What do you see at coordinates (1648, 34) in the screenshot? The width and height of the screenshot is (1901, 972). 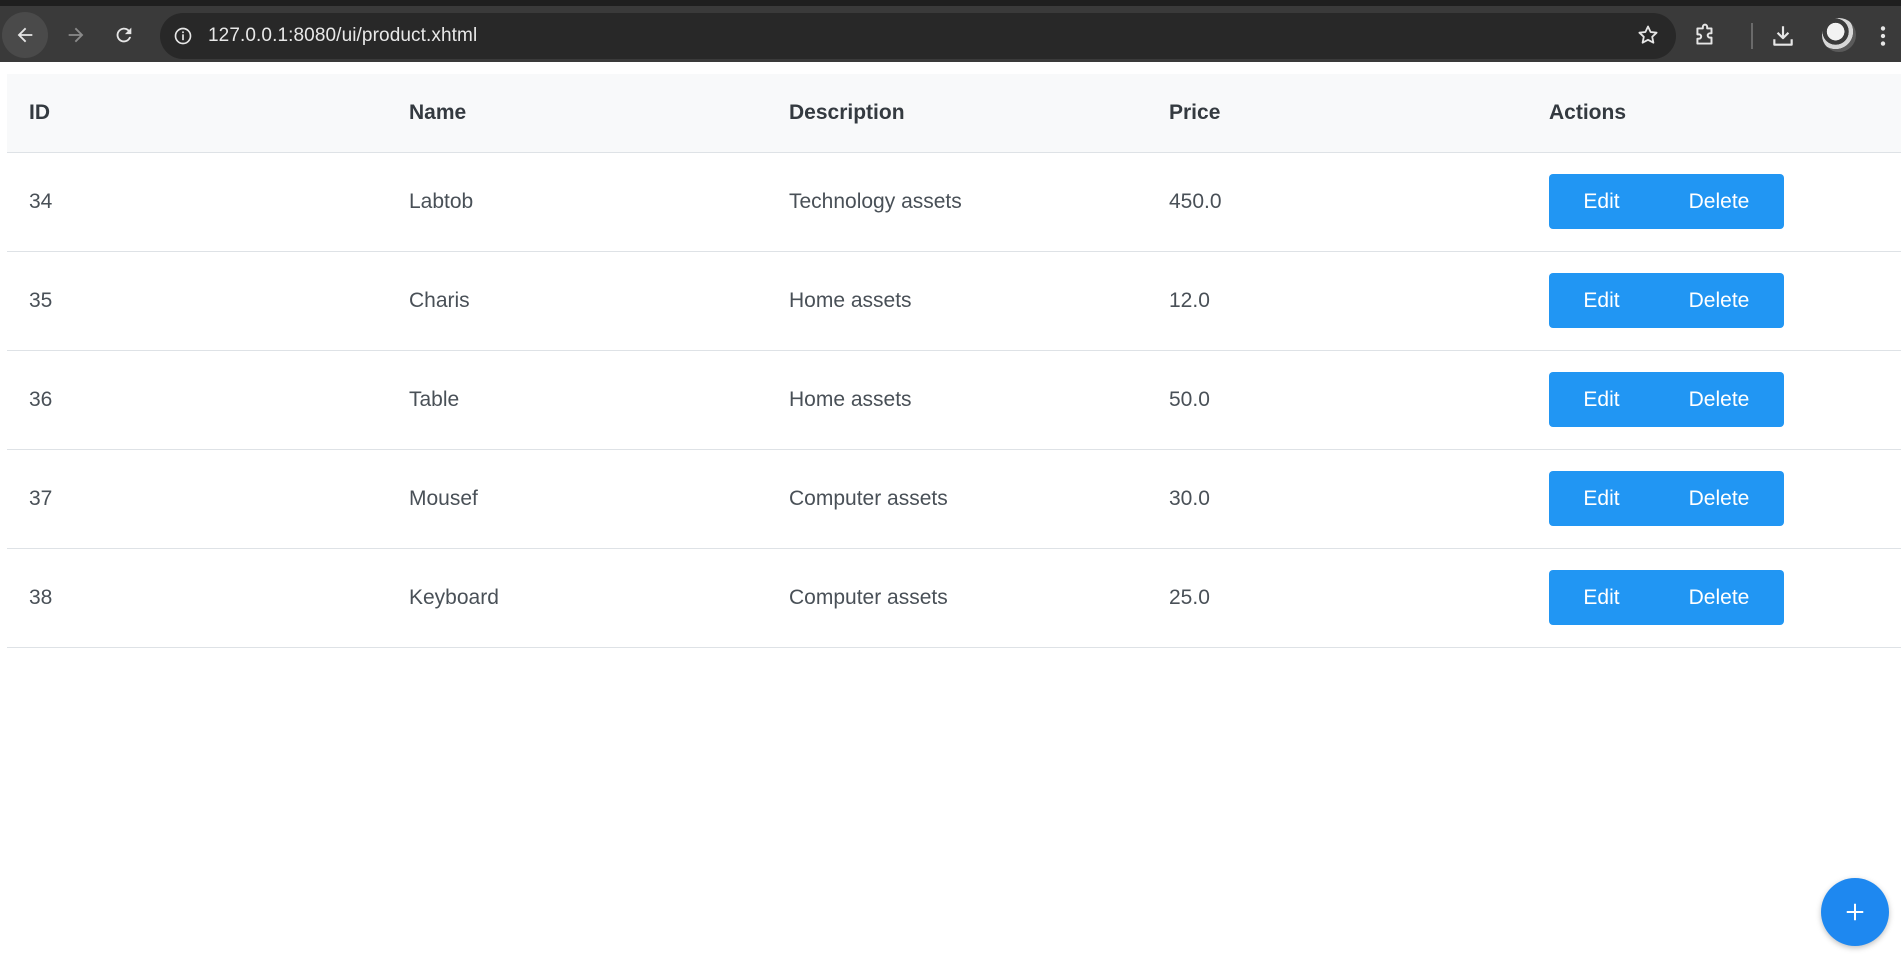 I see `star-icon` at bounding box center [1648, 34].